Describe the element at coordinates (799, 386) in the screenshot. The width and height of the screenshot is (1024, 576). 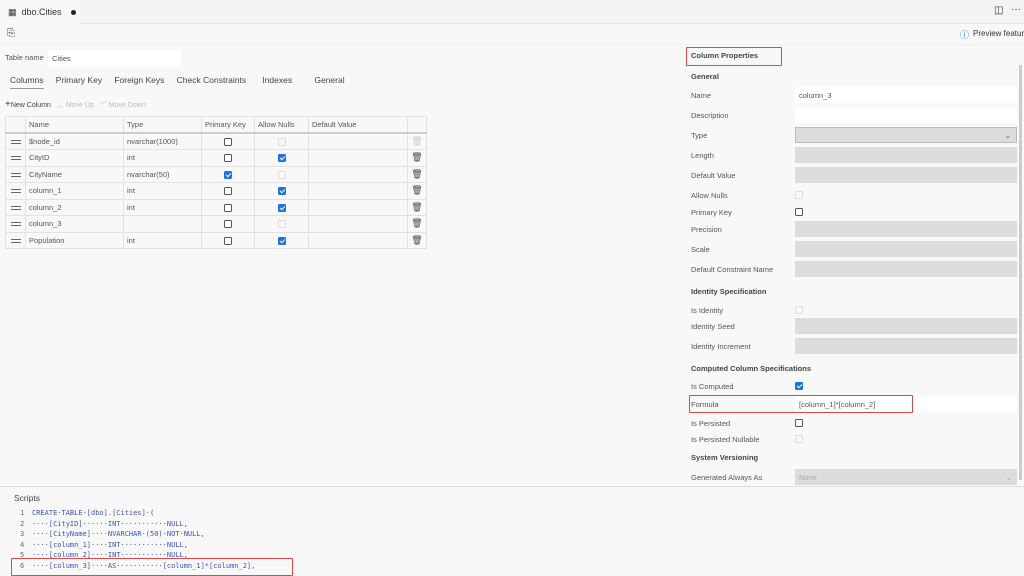
I see `is-computed-checkbox` at that location.